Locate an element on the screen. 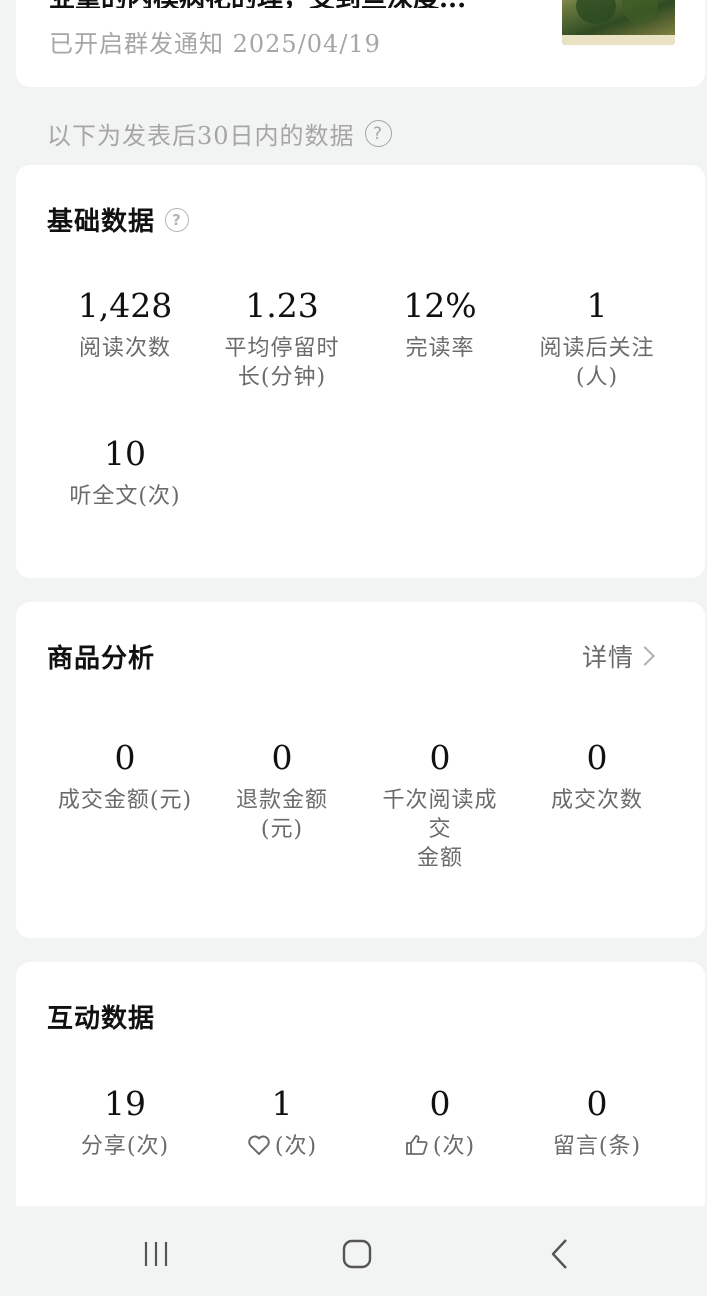 The width and height of the screenshot is (707, 1296). metric-deal-count: 0 成交次数 is located at coordinates (597, 776).